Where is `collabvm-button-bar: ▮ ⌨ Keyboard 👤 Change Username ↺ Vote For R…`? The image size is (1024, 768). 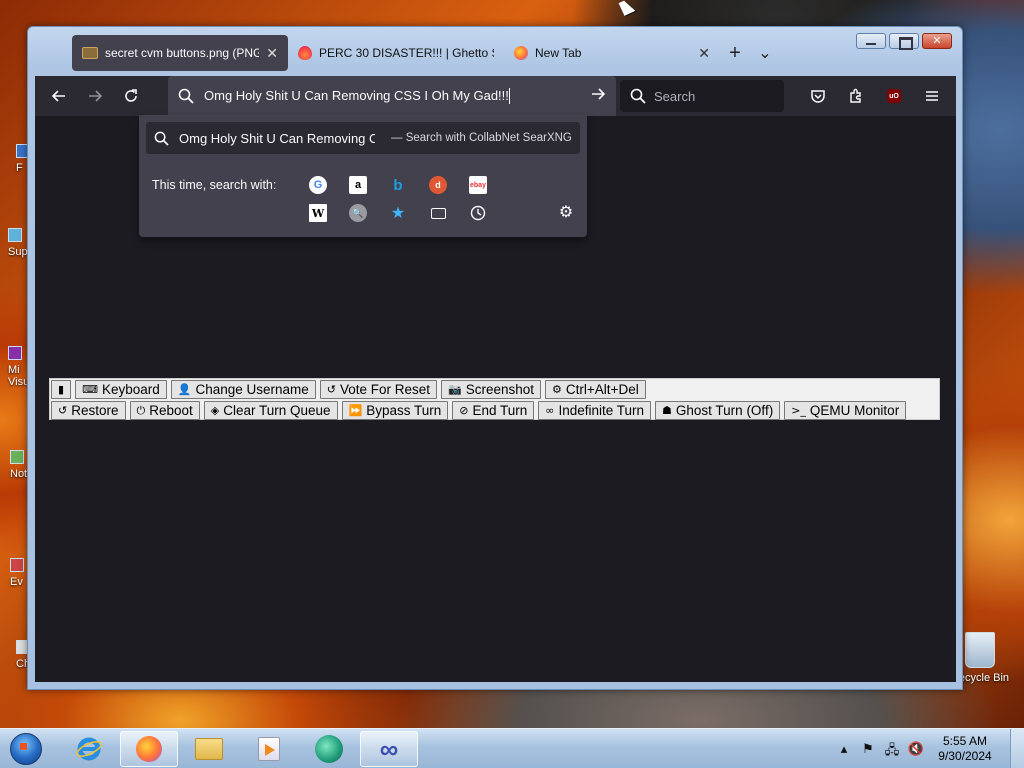 collabvm-button-bar: ▮ ⌨ Keyboard 👤 Change Username ↺ Vote For R… is located at coordinates (494, 399).